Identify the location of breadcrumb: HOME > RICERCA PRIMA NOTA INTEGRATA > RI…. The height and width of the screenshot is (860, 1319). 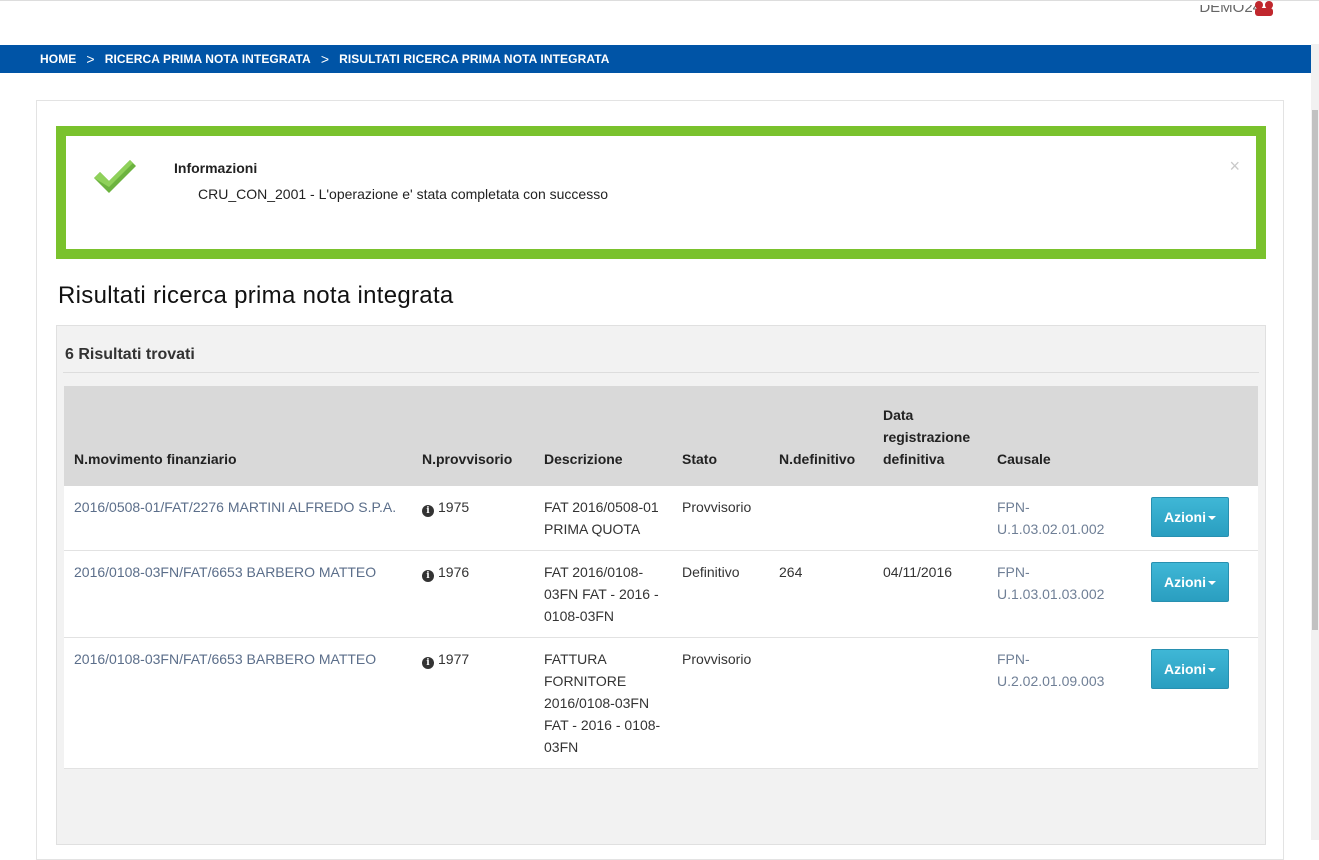
(655, 59).